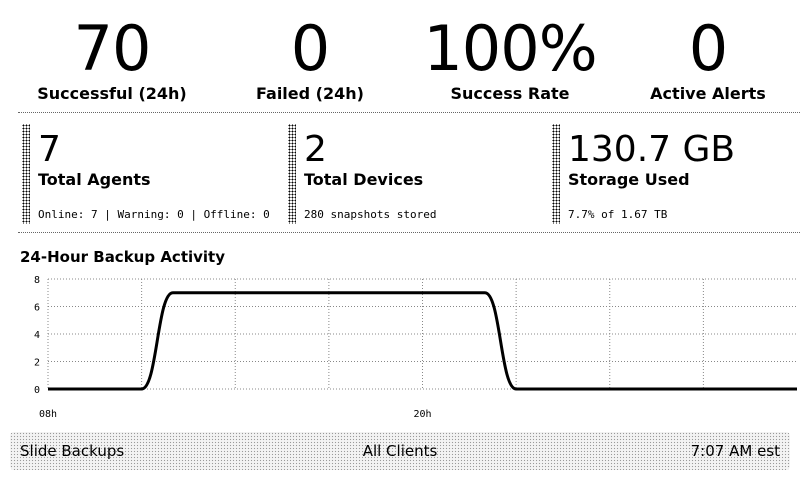 The width and height of the screenshot is (800, 480). I want to click on stat-successful: 70 Successful (24h), so click(112, 61).